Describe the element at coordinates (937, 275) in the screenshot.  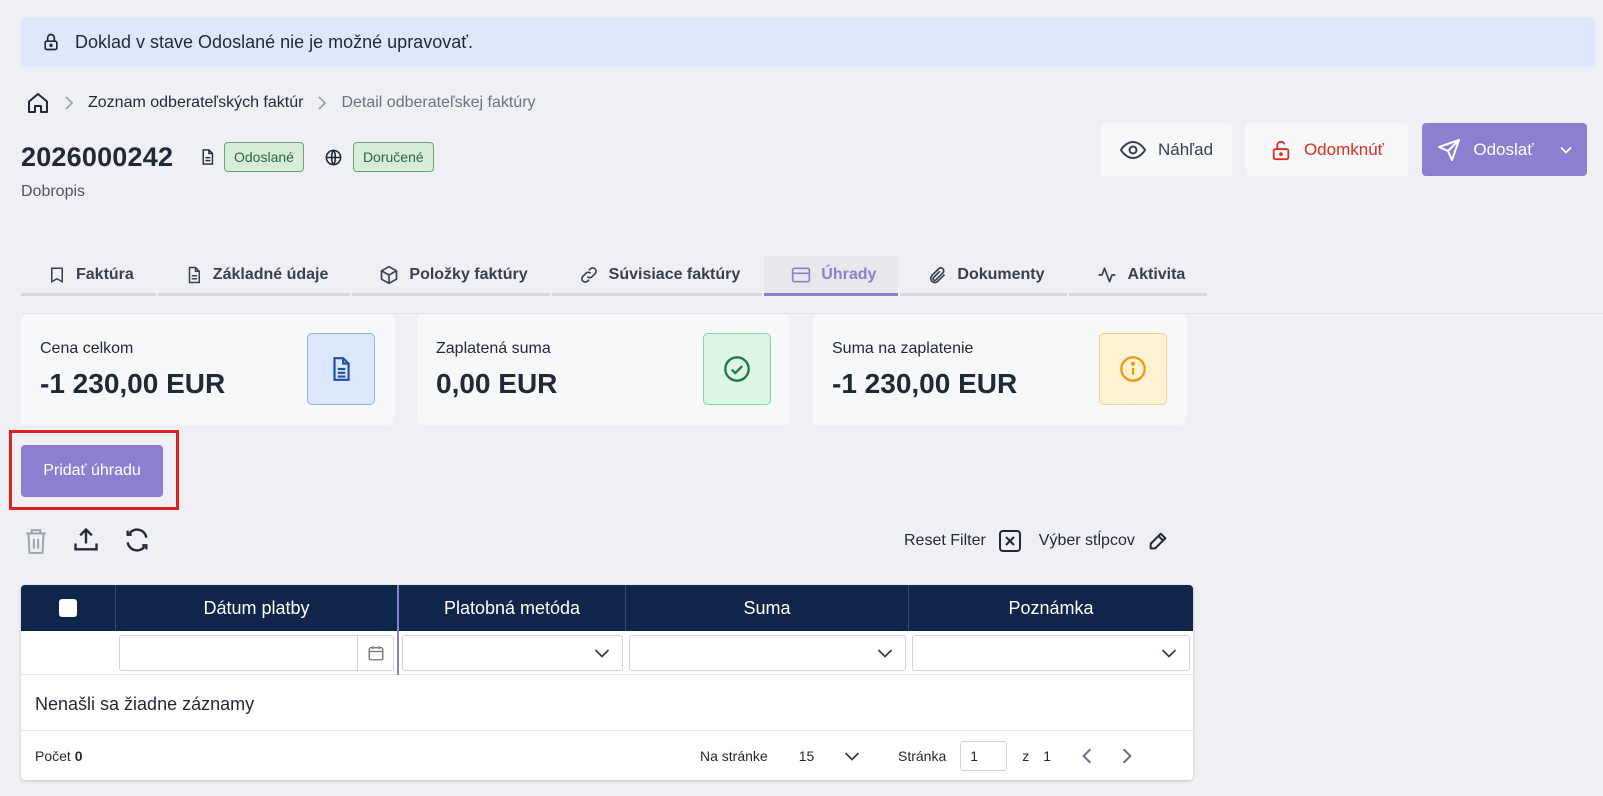
I see `paperclip-icon` at that location.